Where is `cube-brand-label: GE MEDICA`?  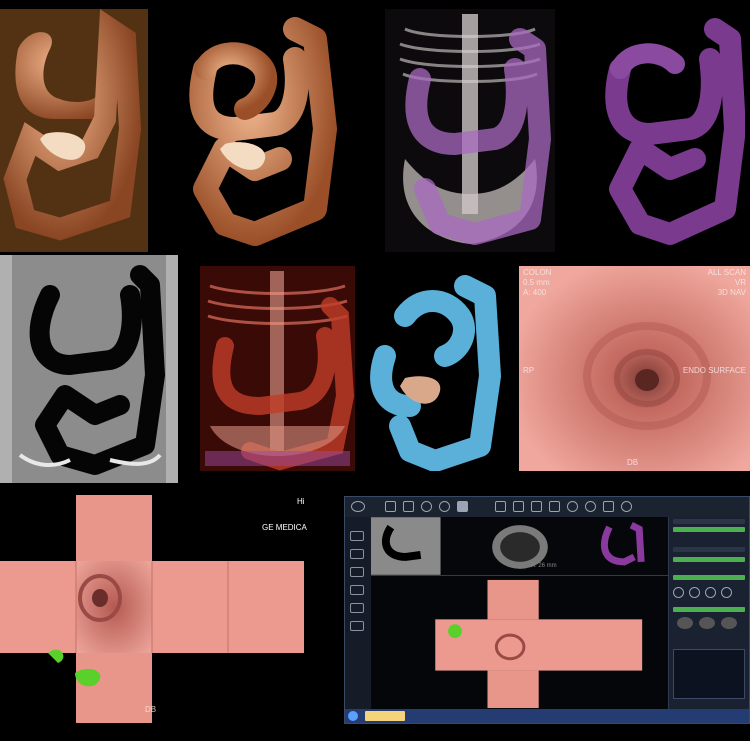
cube-brand-label: GE MEDICA is located at coordinates (284, 527).